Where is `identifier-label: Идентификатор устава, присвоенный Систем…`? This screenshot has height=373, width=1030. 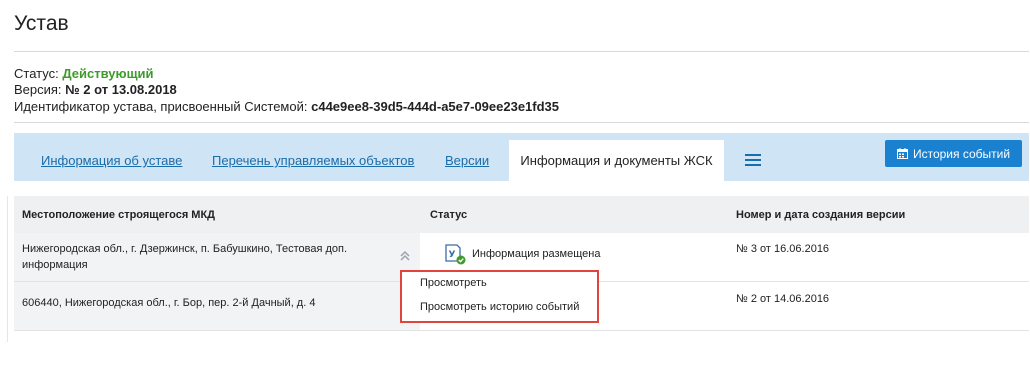 identifier-label: Идентификатор устава, присвоенный Систем… is located at coordinates (161, 106).